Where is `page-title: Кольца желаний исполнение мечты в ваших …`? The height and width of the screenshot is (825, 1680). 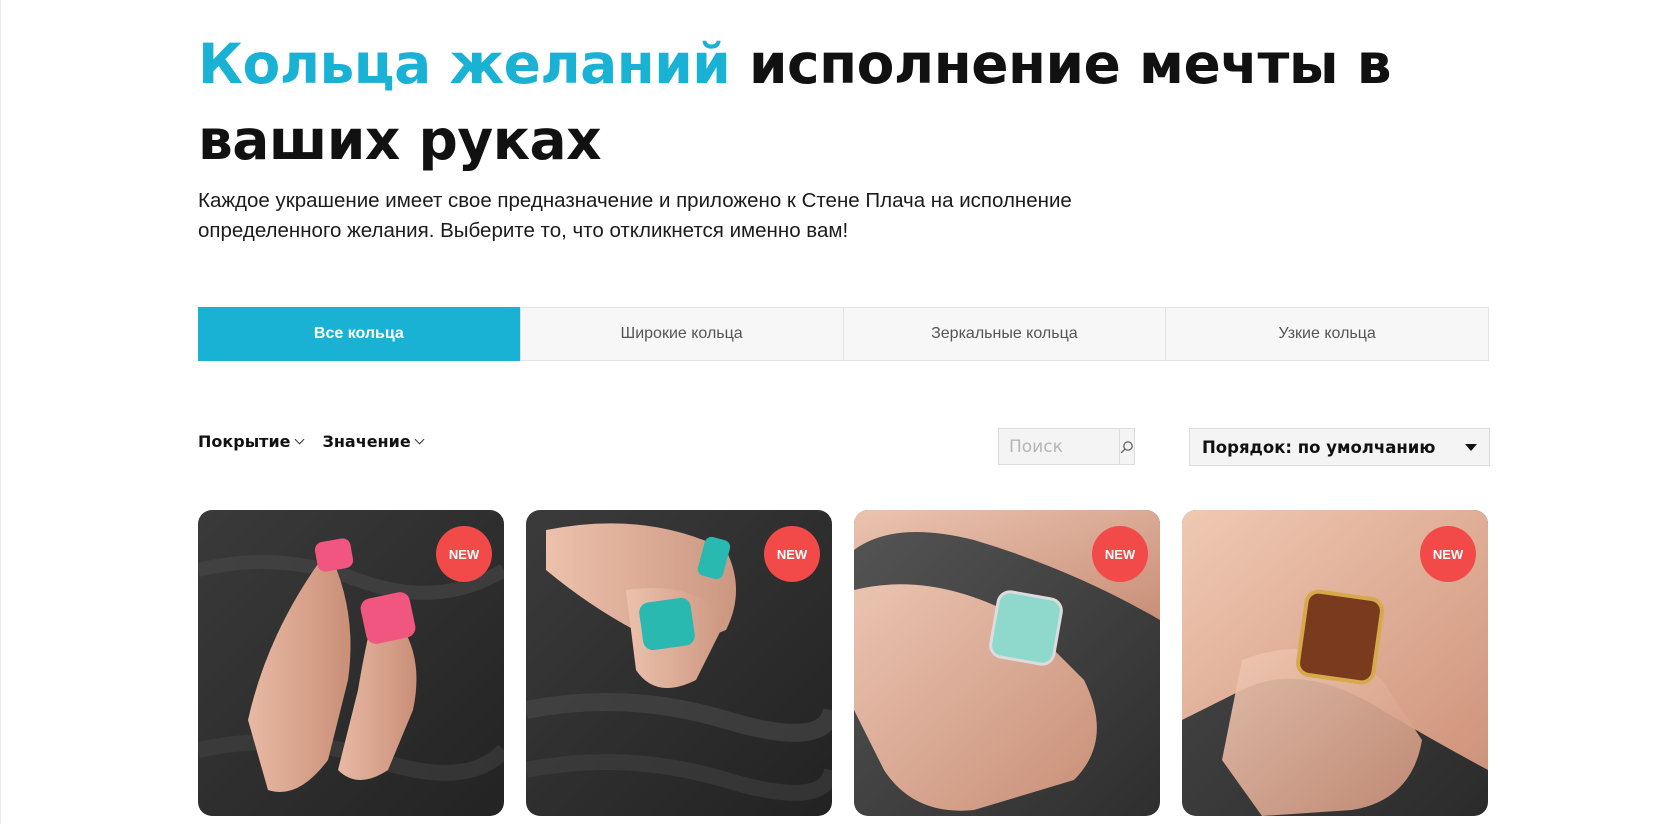
page-title: Кольца желаний исполнение мечты в ваших … is located at coordinates (798, 102).